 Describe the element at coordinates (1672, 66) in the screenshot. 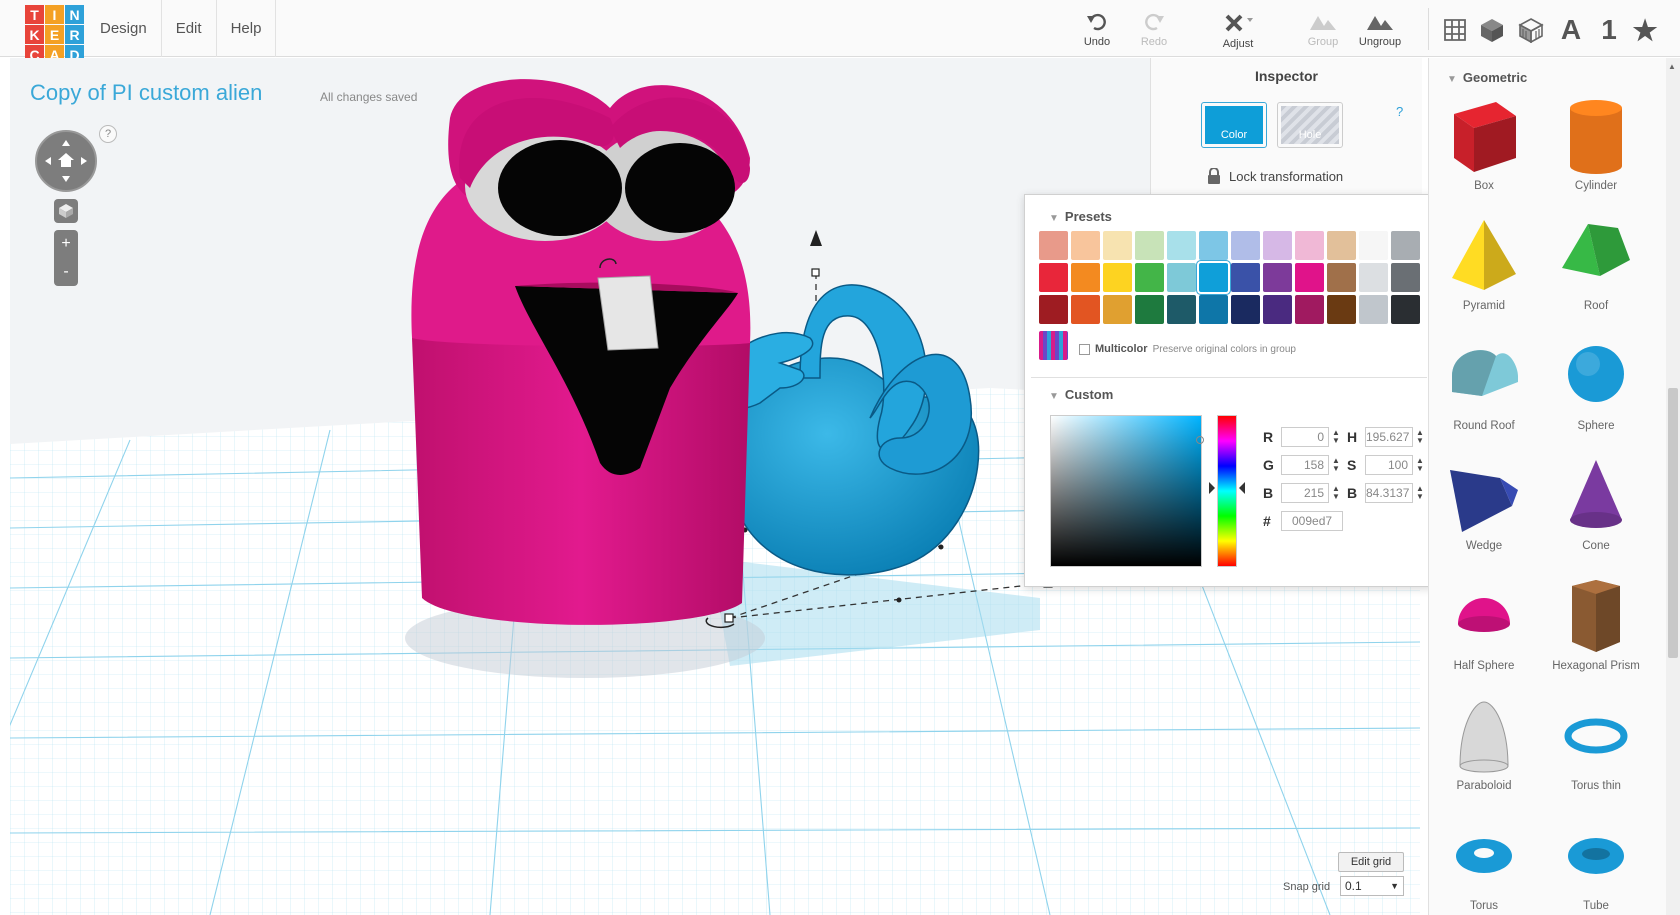

I see `scroll-up-arrow: ▲` at that location.